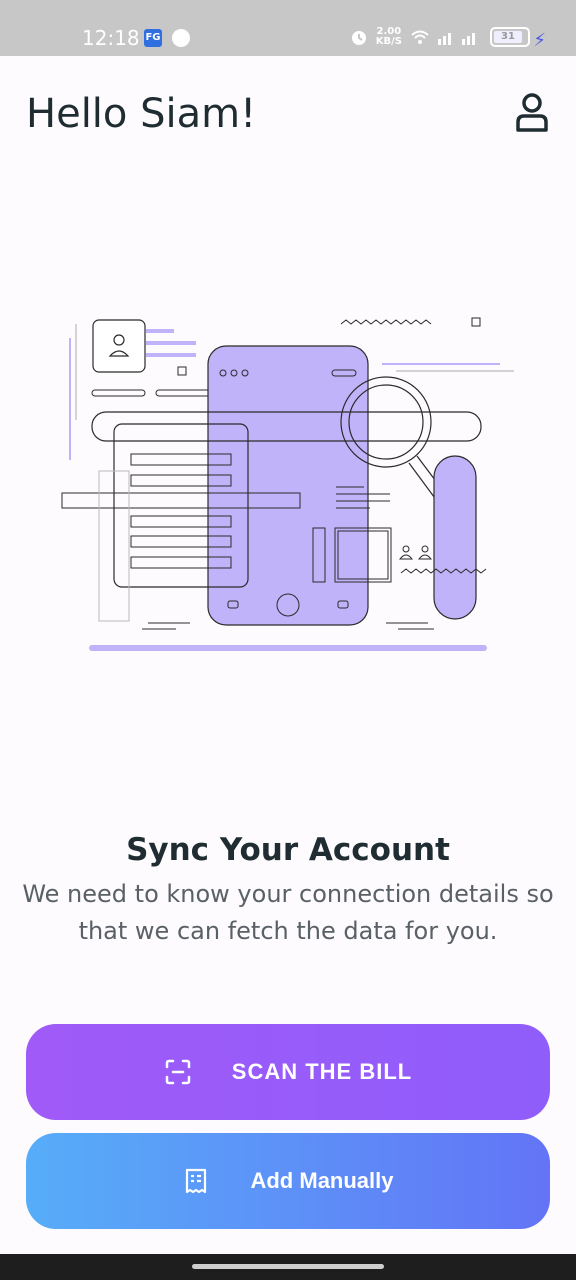 This screenshot has height=1280, width=576. I want to click on battery-icon: 31, so click(510, 37).